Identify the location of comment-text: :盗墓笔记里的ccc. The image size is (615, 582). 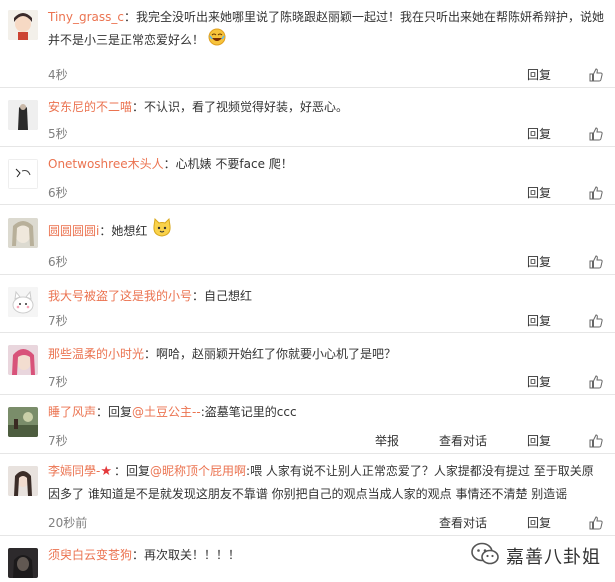
(248, 412).